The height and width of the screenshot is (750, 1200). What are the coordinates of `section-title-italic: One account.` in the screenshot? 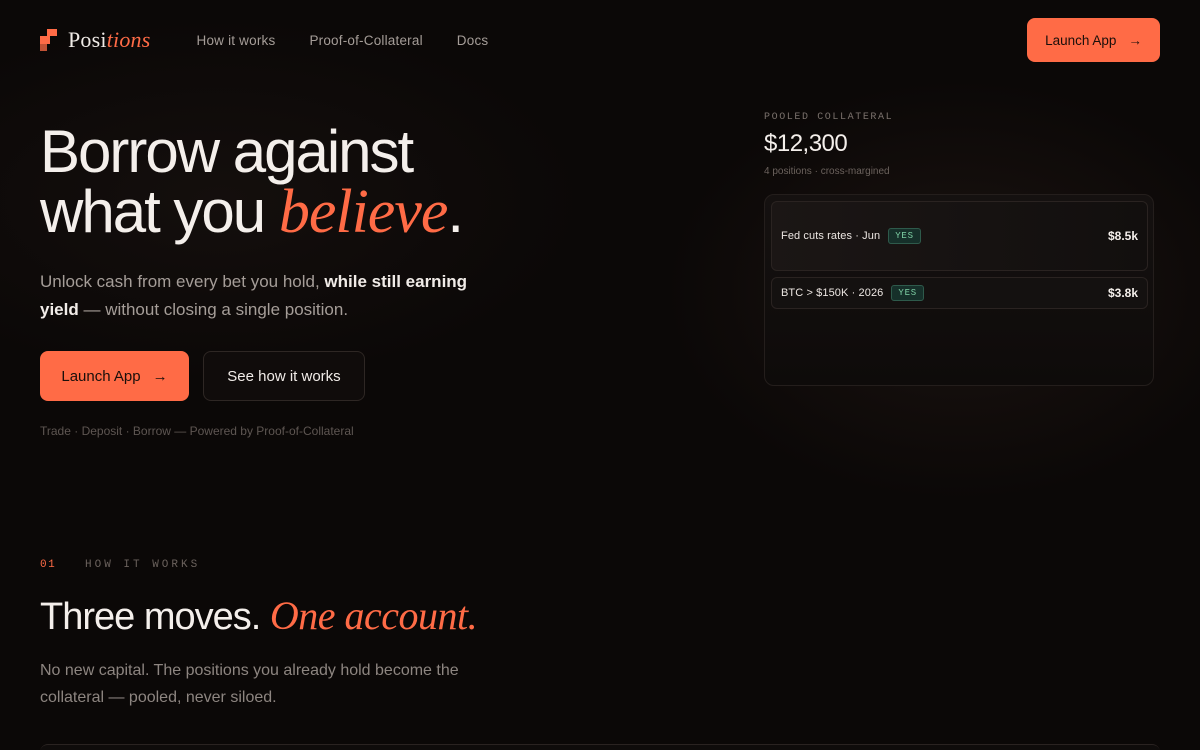 It's located at (373, 615).